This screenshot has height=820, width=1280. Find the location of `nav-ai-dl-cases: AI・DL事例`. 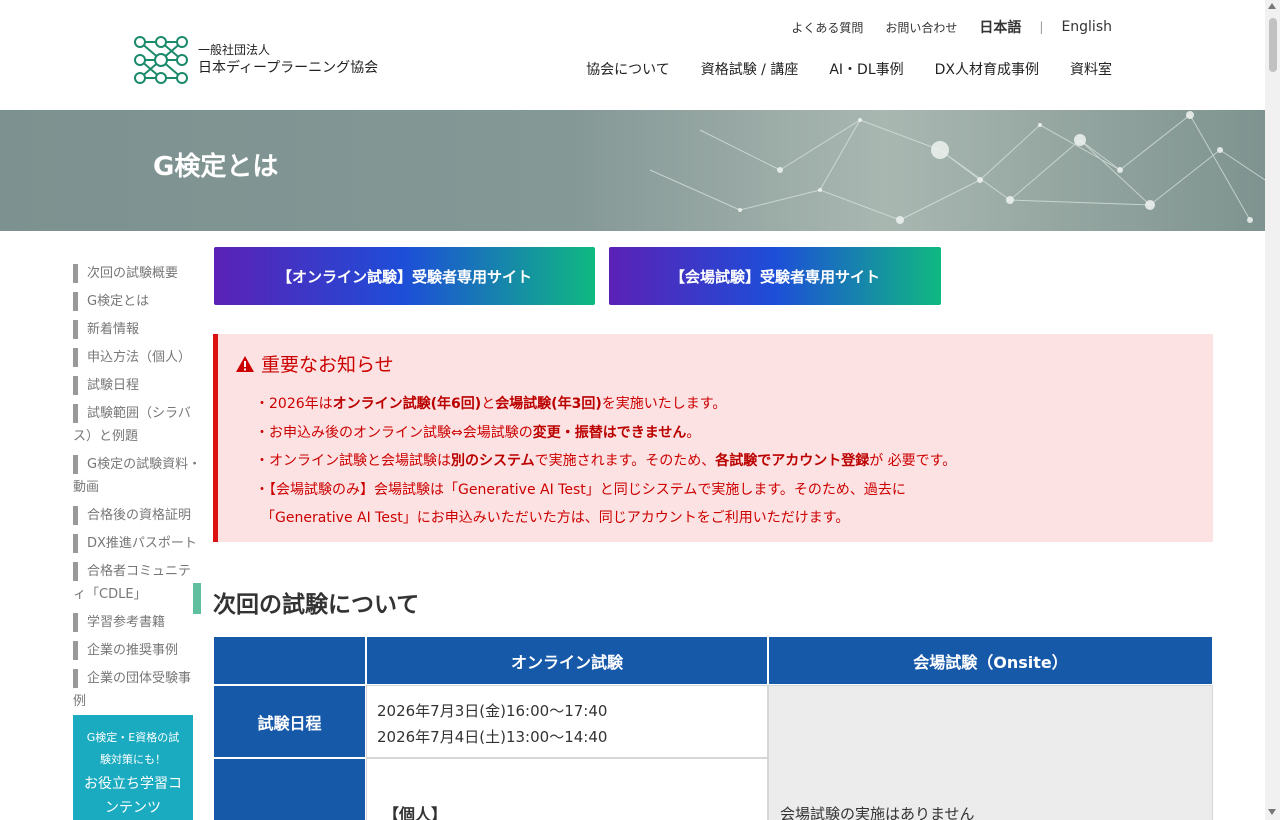

nav-ai-dl-cases: AI・DL事例 is located at coordinates (866, 69).